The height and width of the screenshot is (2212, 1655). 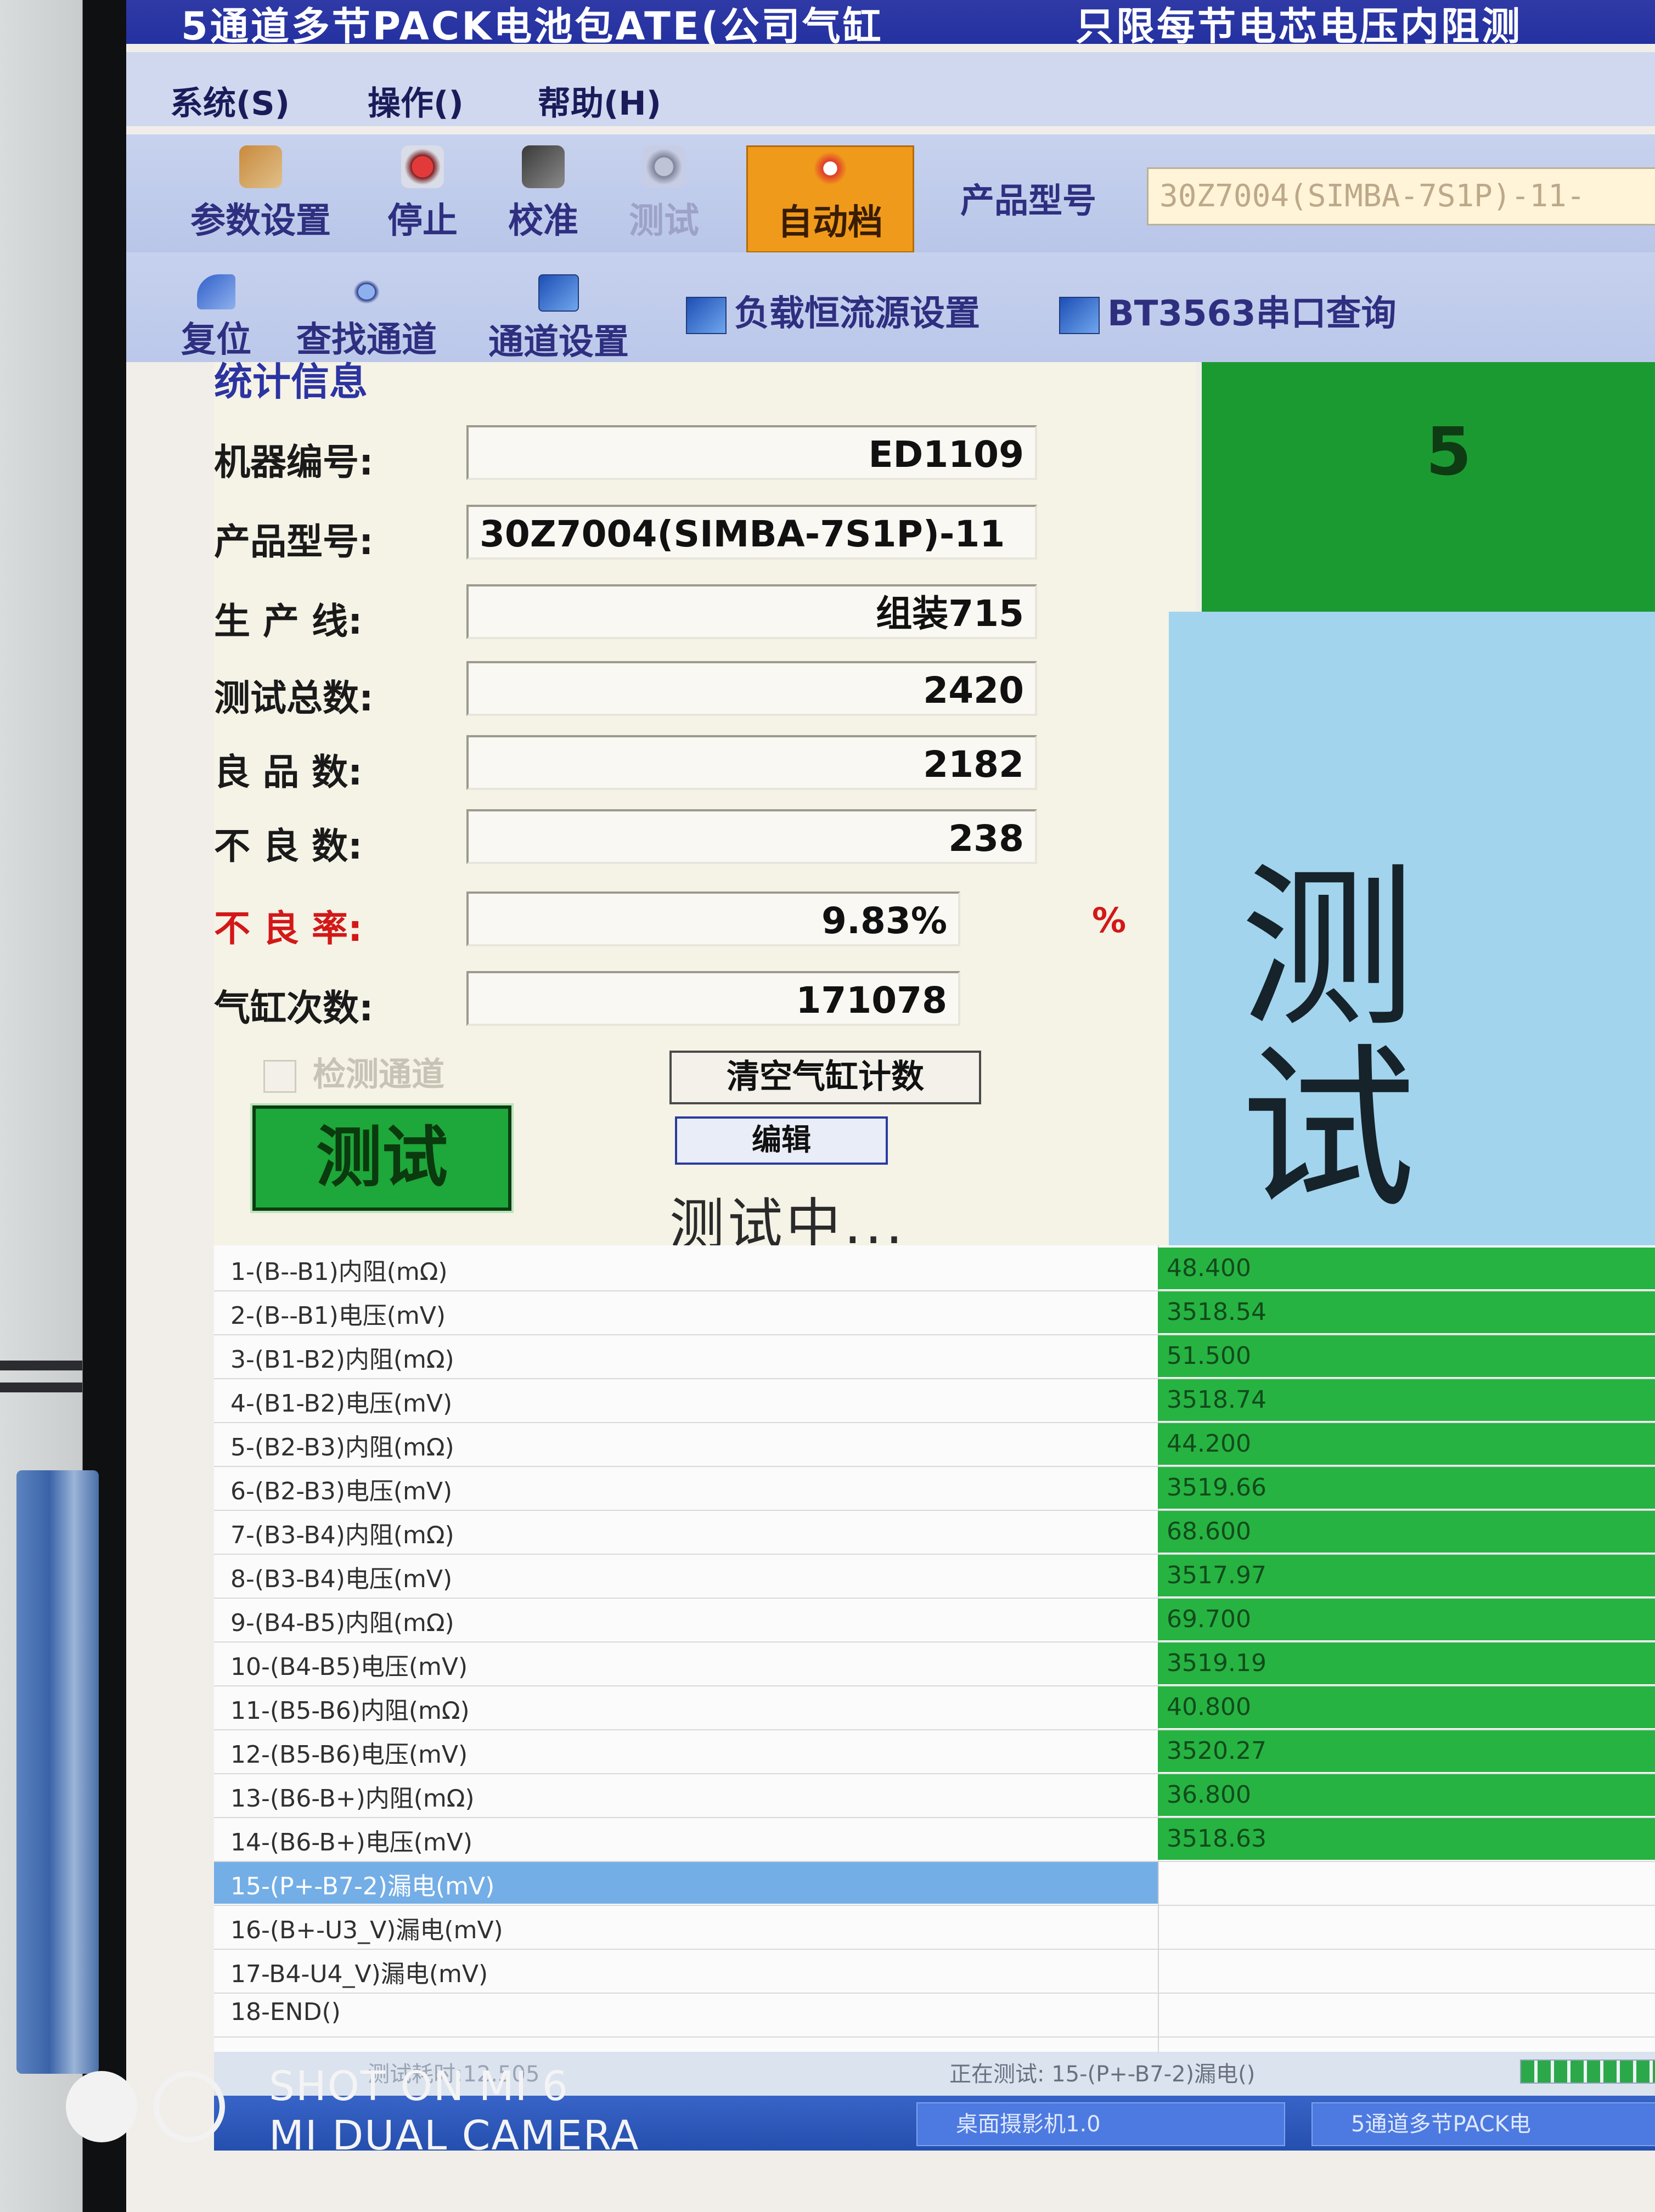 What do you see at coordinates (934, 1884) in the screenshot?
I see `table-row: 15-(P+-B7-2)漏电(mV)` at bounding box center [934, 1884].